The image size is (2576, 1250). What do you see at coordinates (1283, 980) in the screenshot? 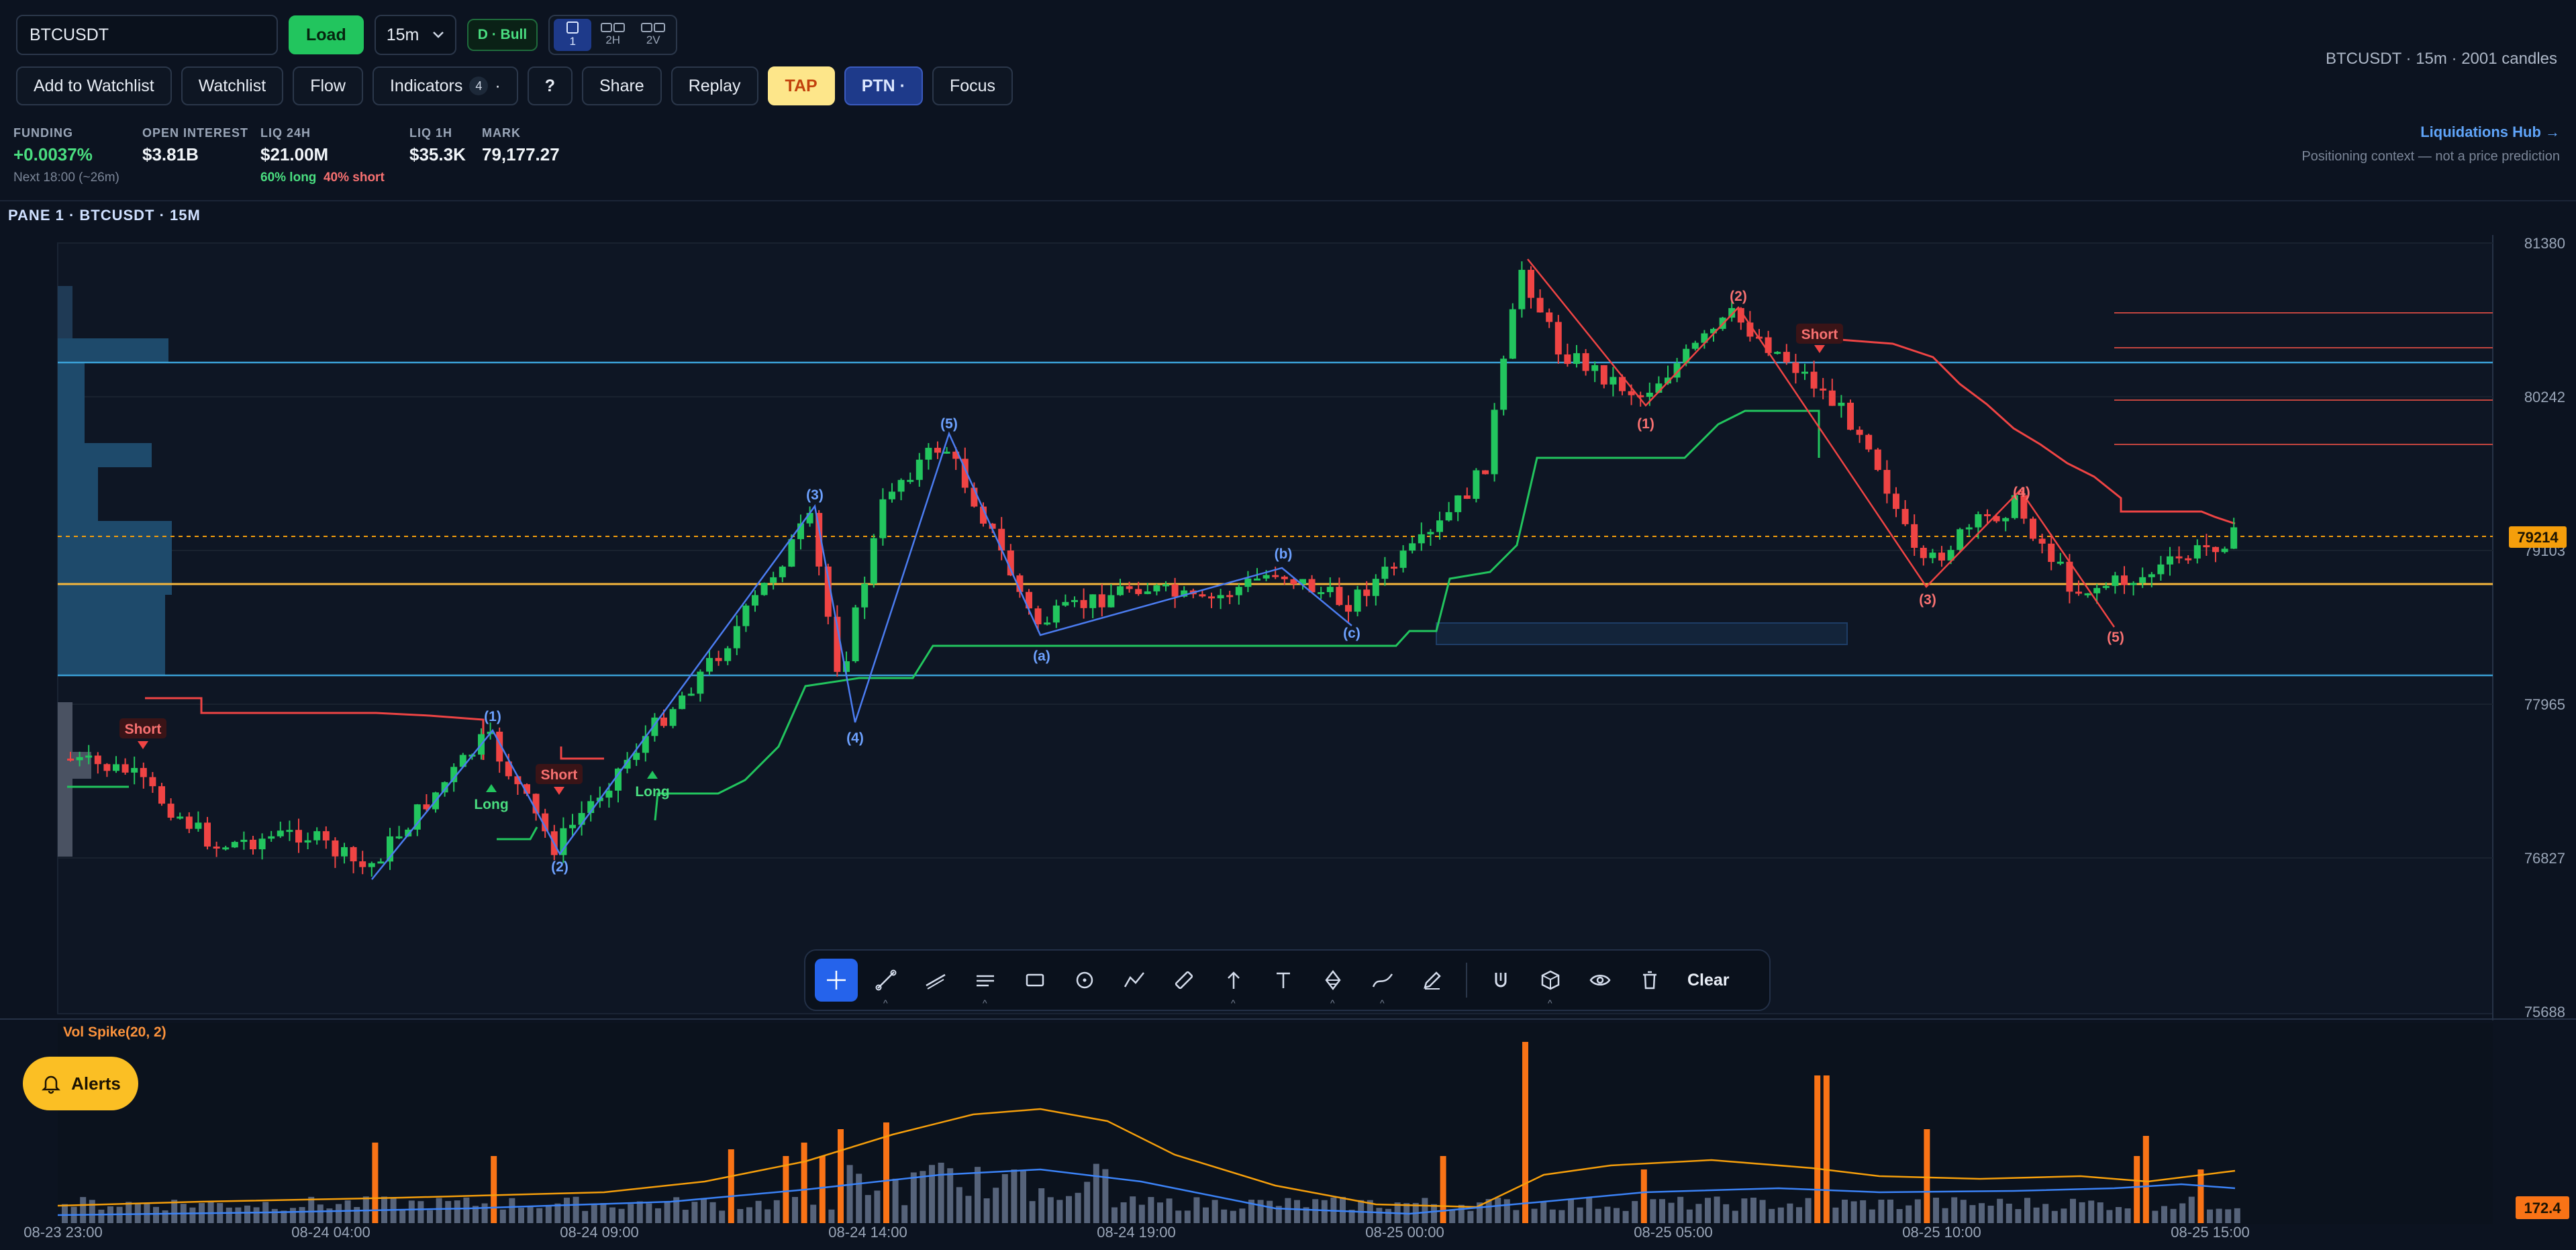
I see `text-tool` at bounding box center [1283, 980].